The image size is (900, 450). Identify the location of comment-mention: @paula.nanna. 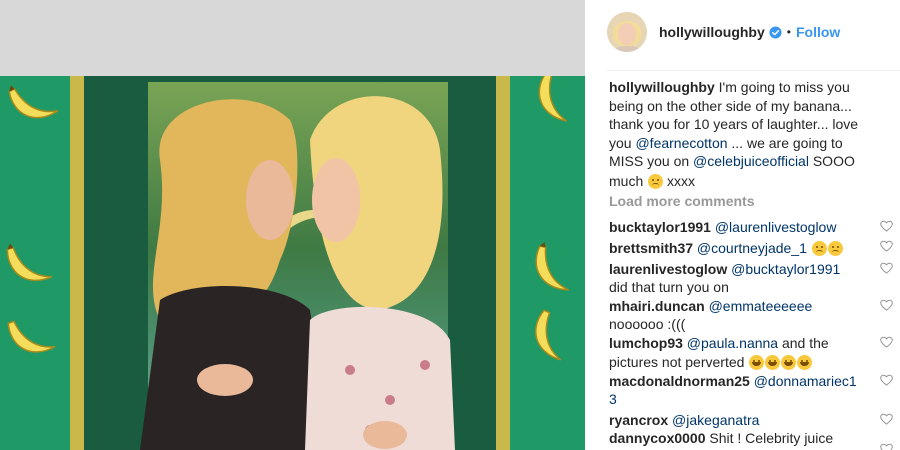
(732, 343).